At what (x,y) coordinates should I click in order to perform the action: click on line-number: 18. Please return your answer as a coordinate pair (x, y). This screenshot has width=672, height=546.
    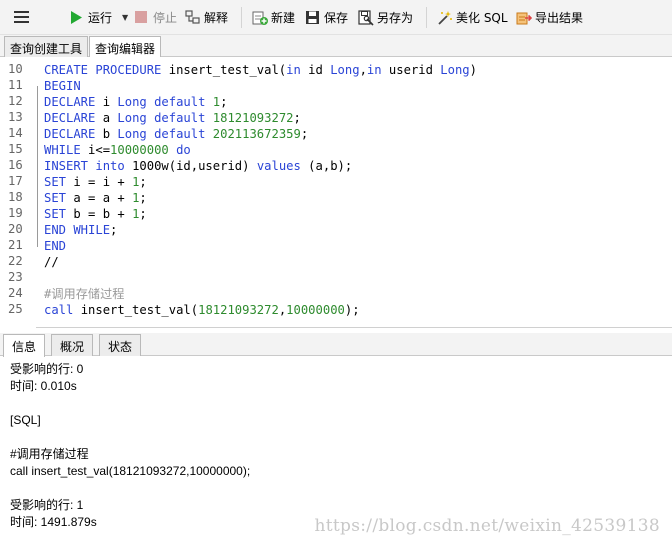
    Looking at the image, I should click on (15, 197).